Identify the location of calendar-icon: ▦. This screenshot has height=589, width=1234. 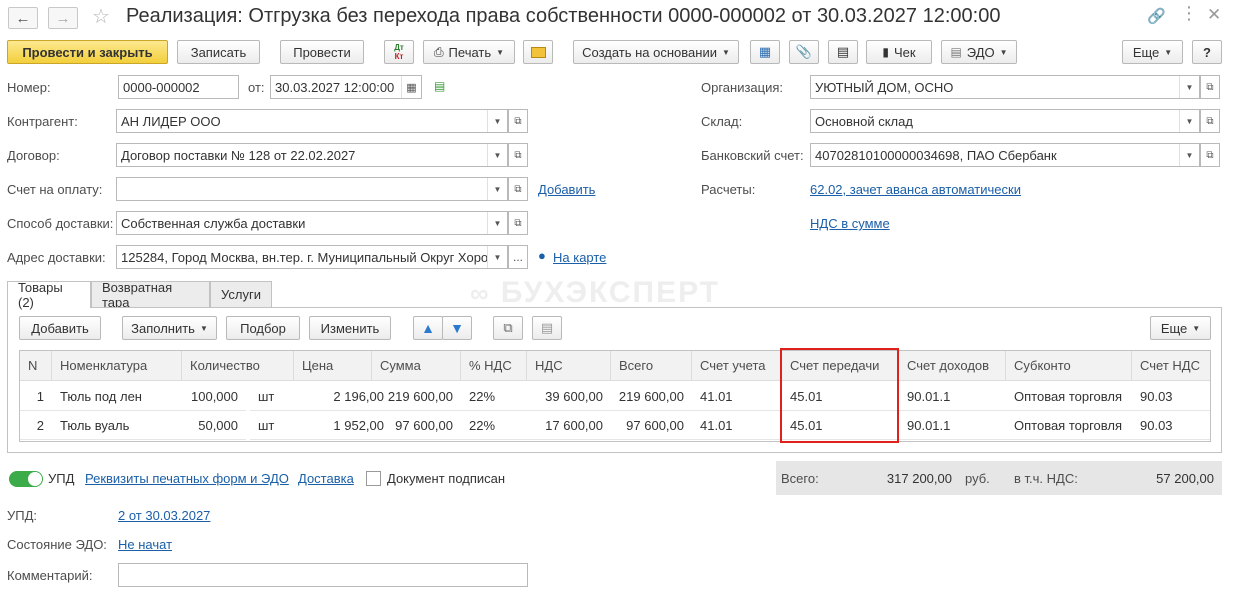
(411, 87).